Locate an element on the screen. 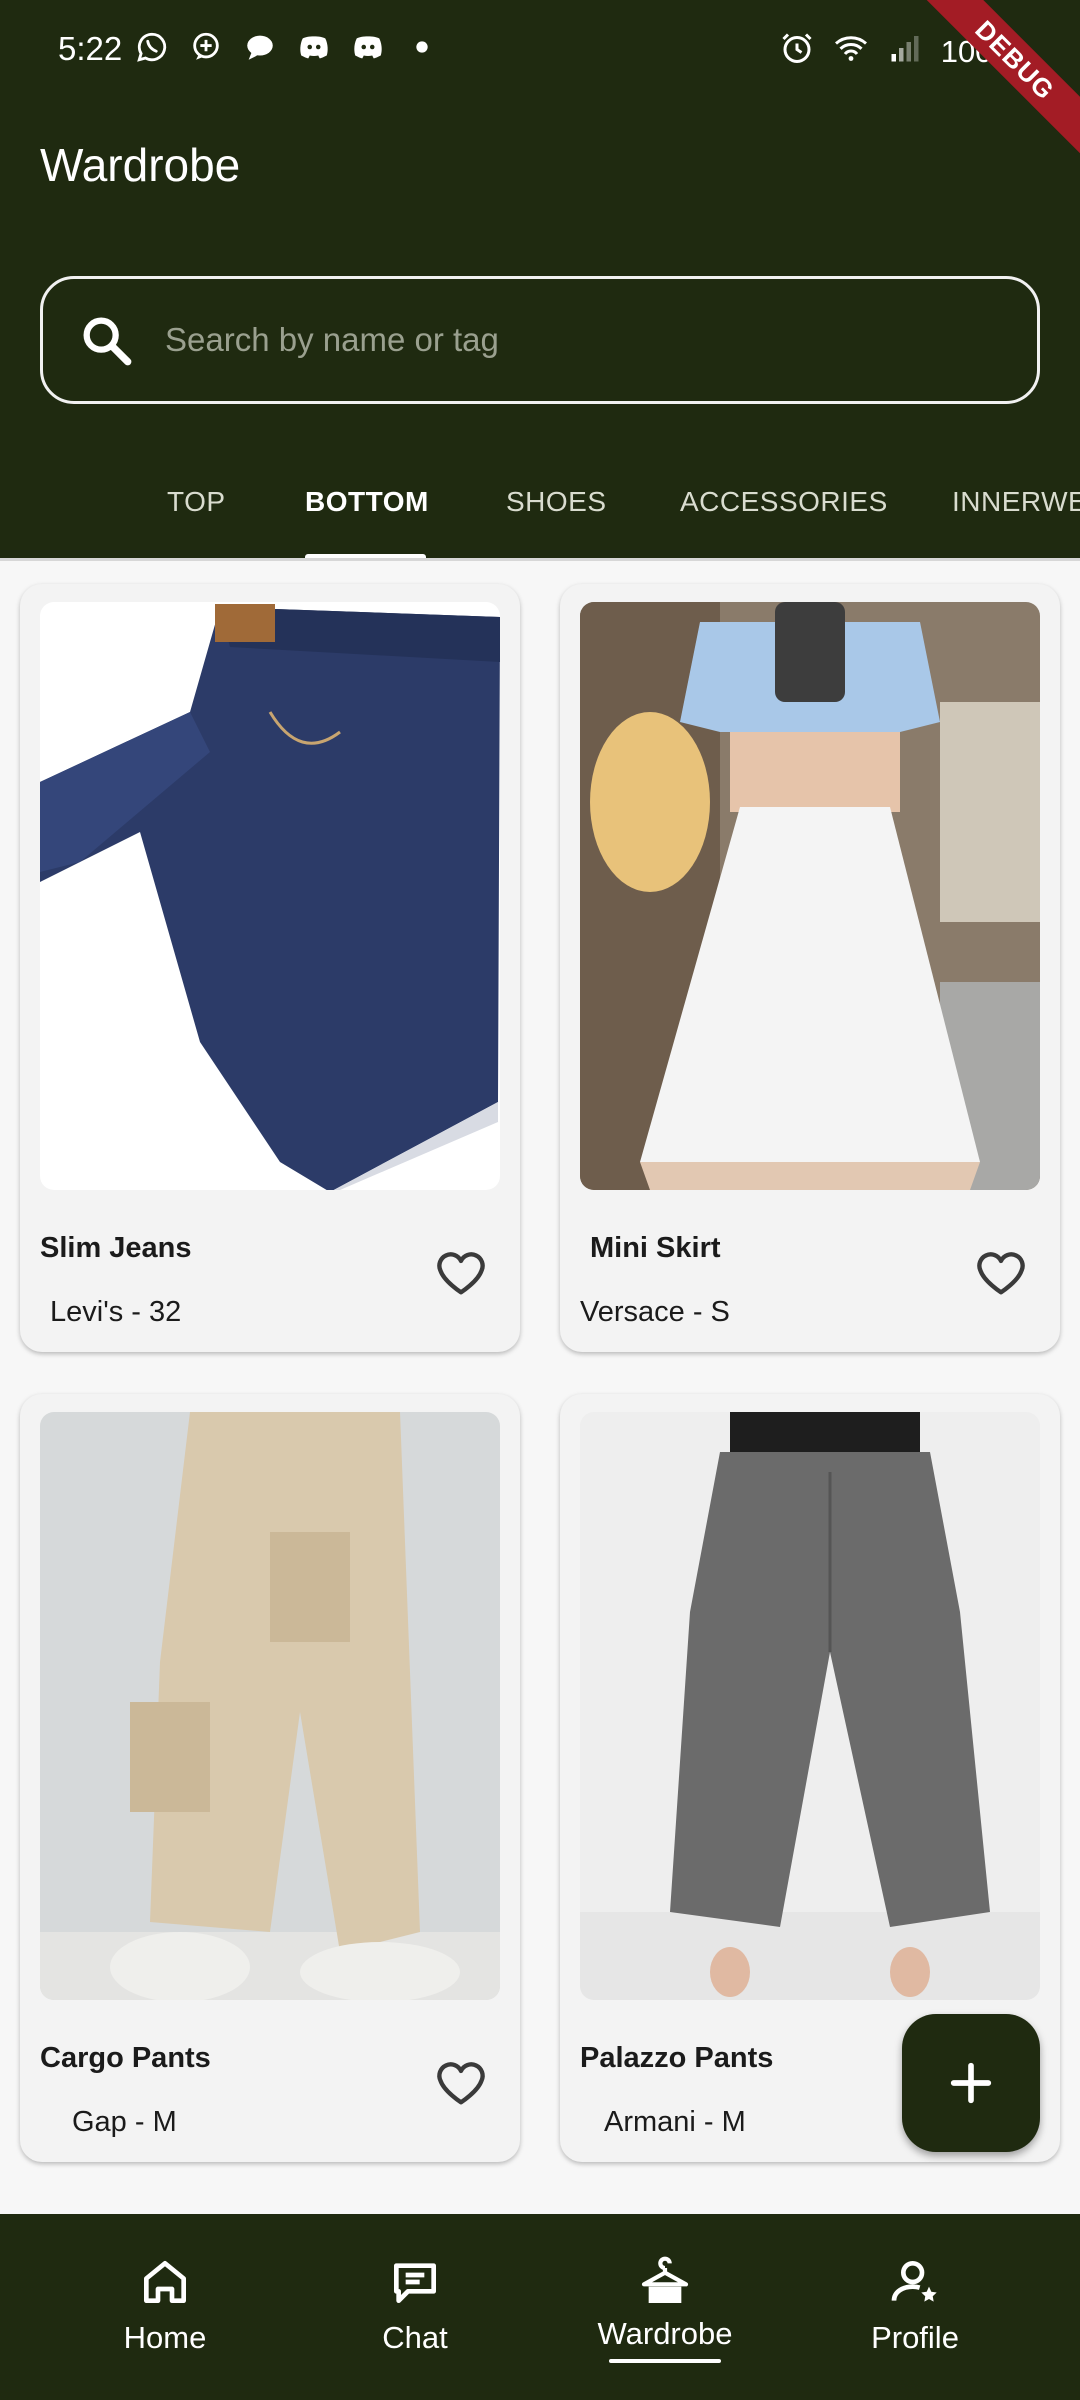  beige-cargo-pants-photo is located at coordinates (270, 1706).